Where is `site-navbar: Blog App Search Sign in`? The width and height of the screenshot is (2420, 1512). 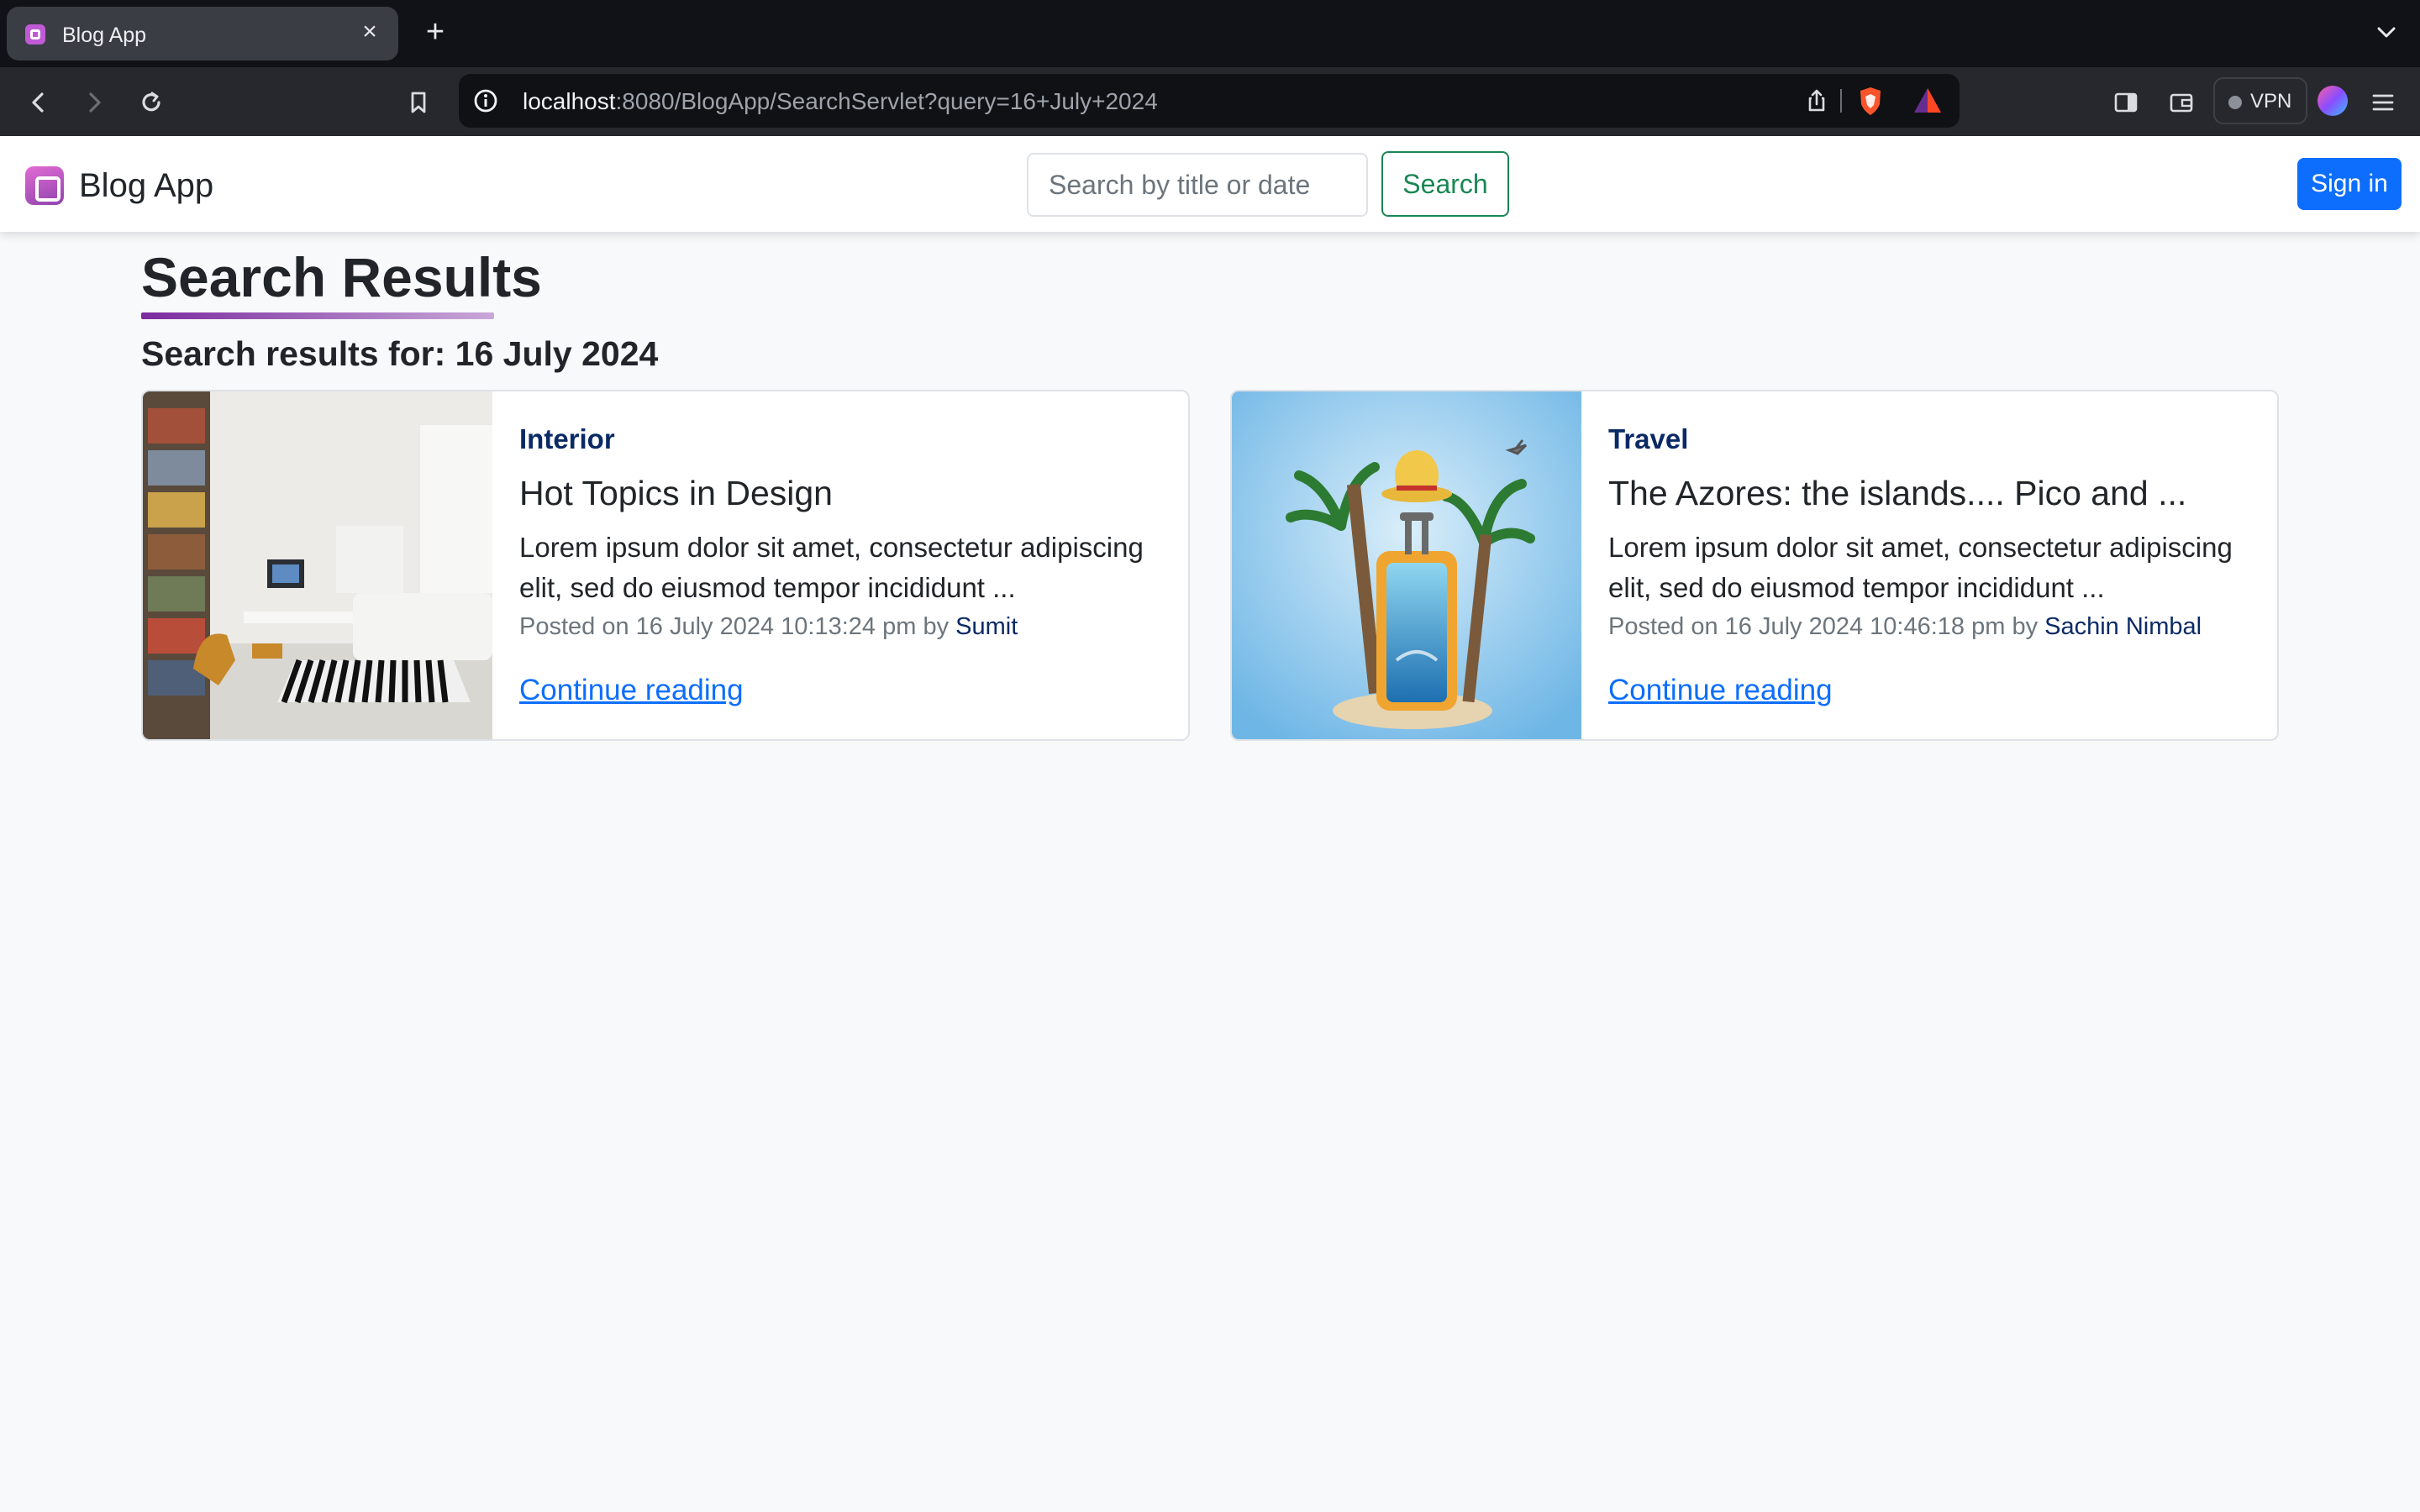 site-navbar: Blog App Search Sign in is located at coordinates (1210, 184).